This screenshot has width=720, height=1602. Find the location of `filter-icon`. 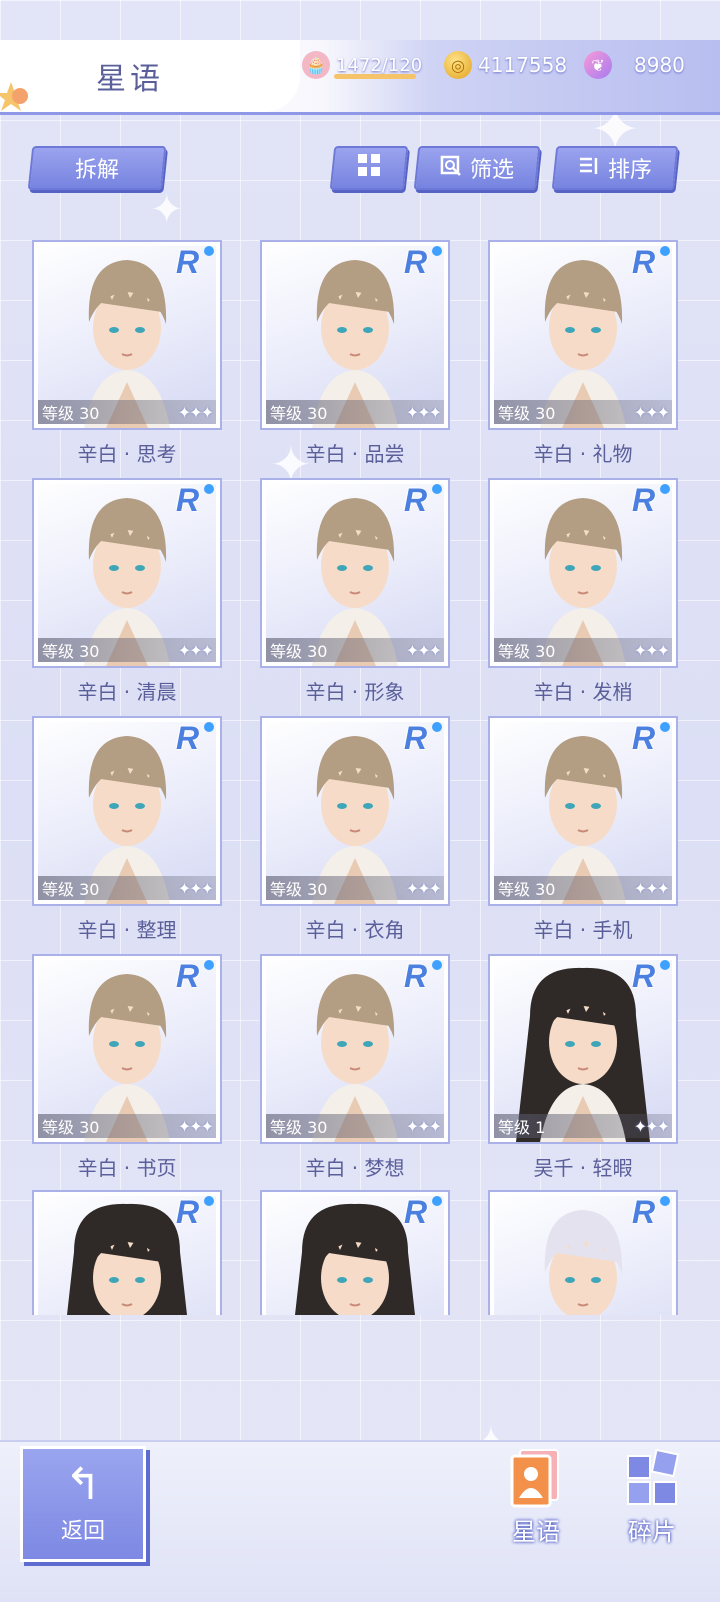

filter-icon is located at coordinates (451, 168).